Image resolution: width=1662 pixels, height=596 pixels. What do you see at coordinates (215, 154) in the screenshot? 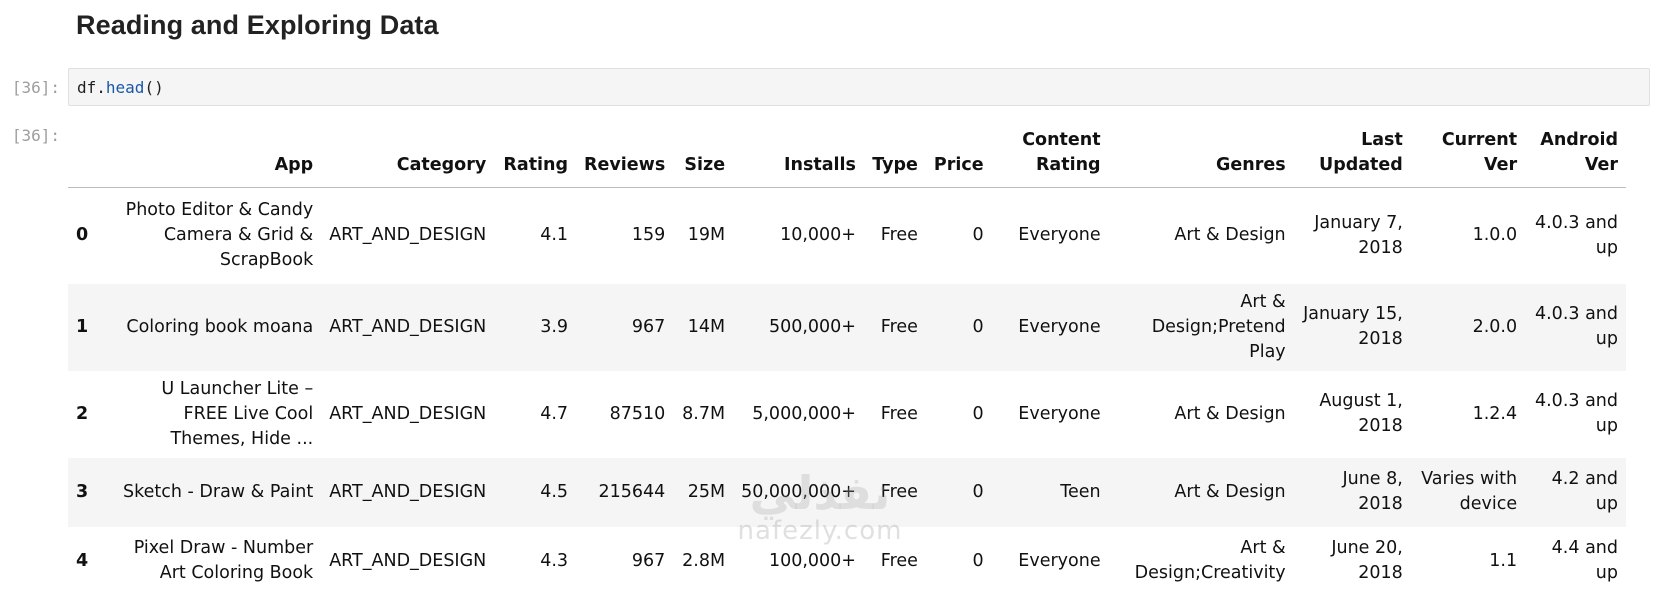
I see `column-header: App` at bounding box center [215, 154].